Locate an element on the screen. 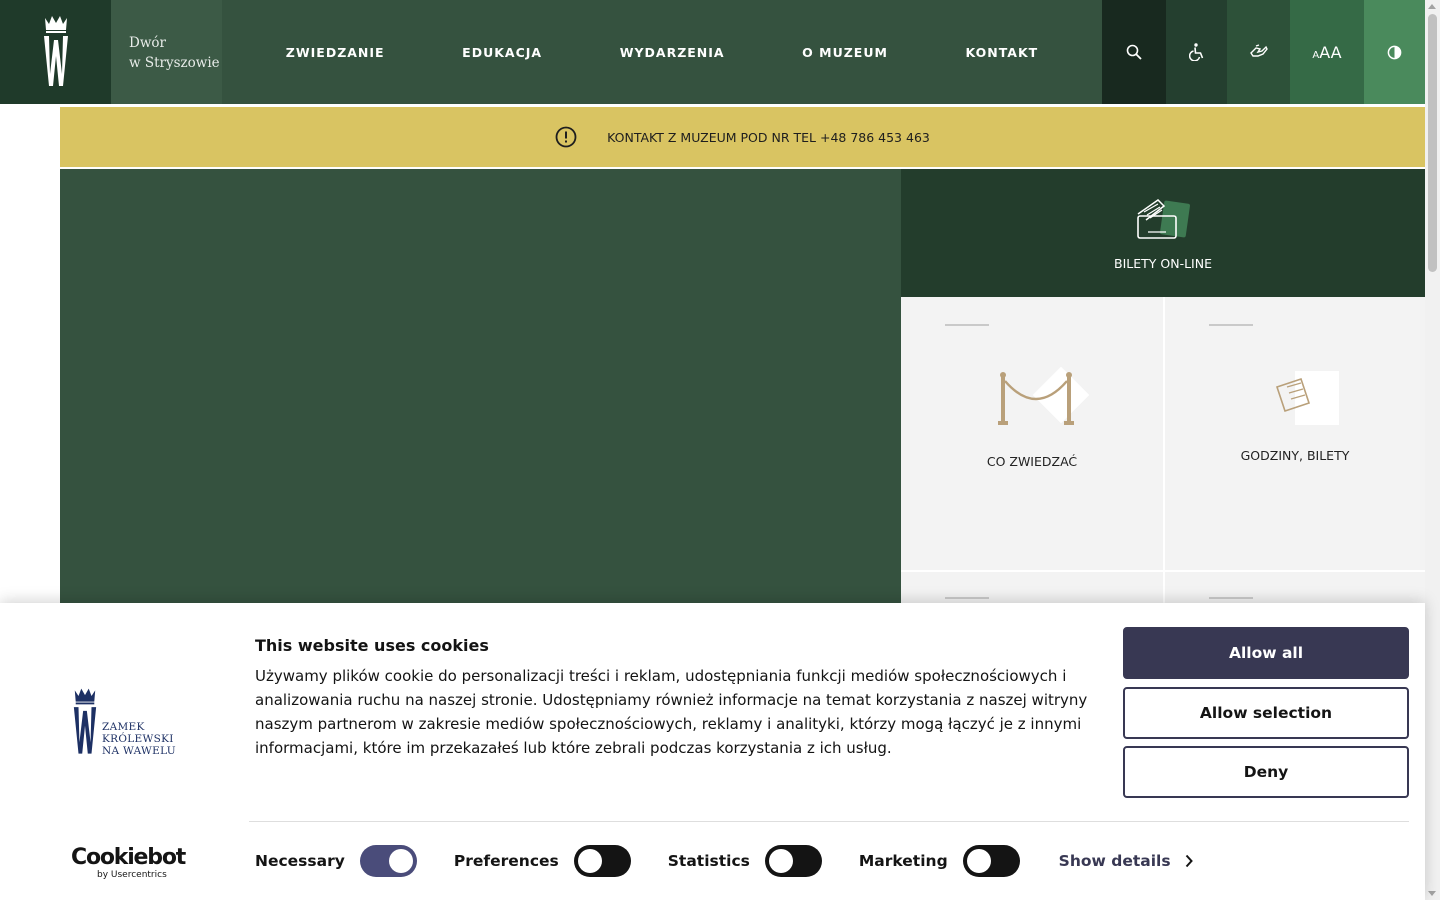  rope-barrier-icon is located at coordinates (1043, 396).